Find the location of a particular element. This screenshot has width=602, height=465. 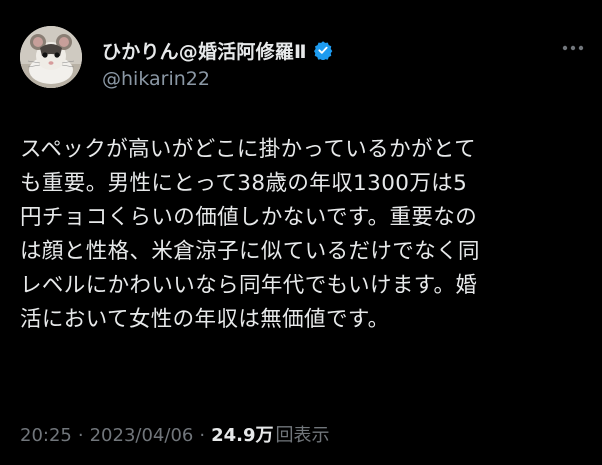

tweet-text-line: 活において女性の年収は無価値です。 is located at coordinates (205, 319).